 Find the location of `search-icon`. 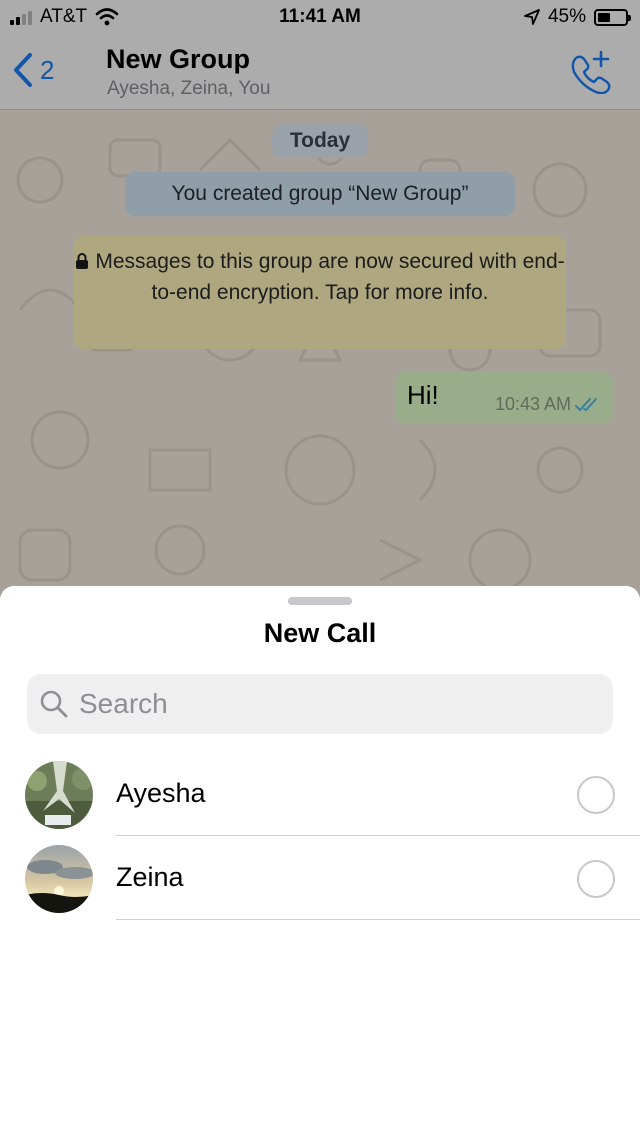

search-icon is located at coordinates (54, 704).